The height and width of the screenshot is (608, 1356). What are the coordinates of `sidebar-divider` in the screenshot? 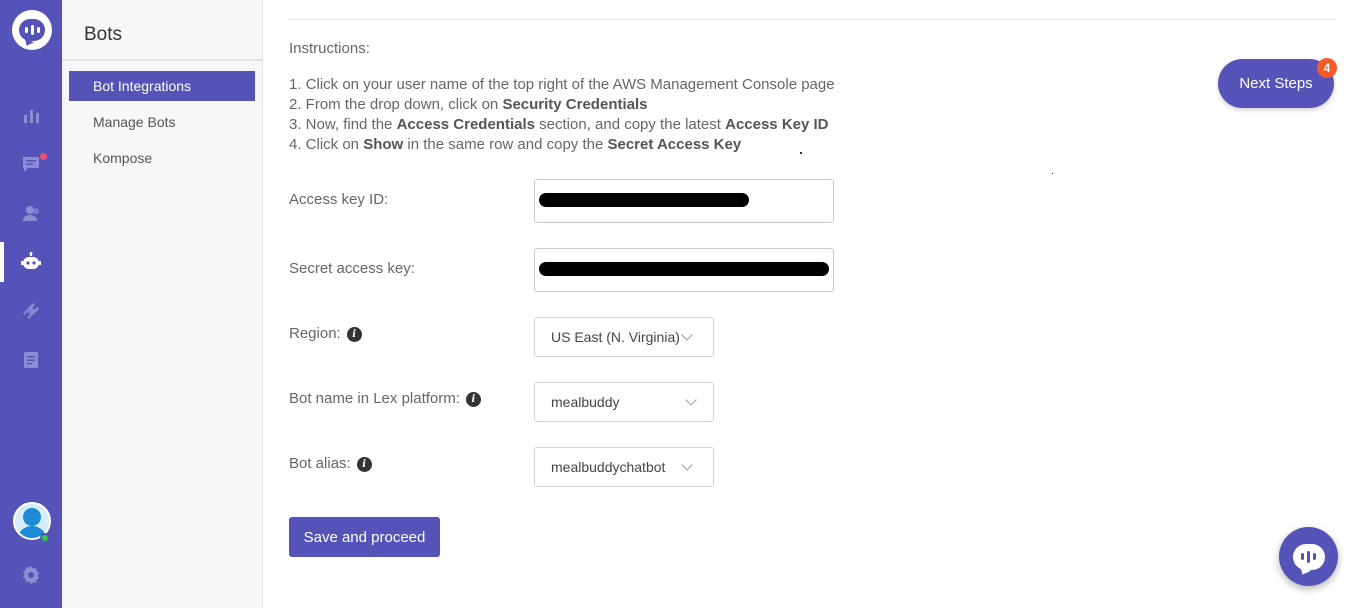 It's located at (162, 60).